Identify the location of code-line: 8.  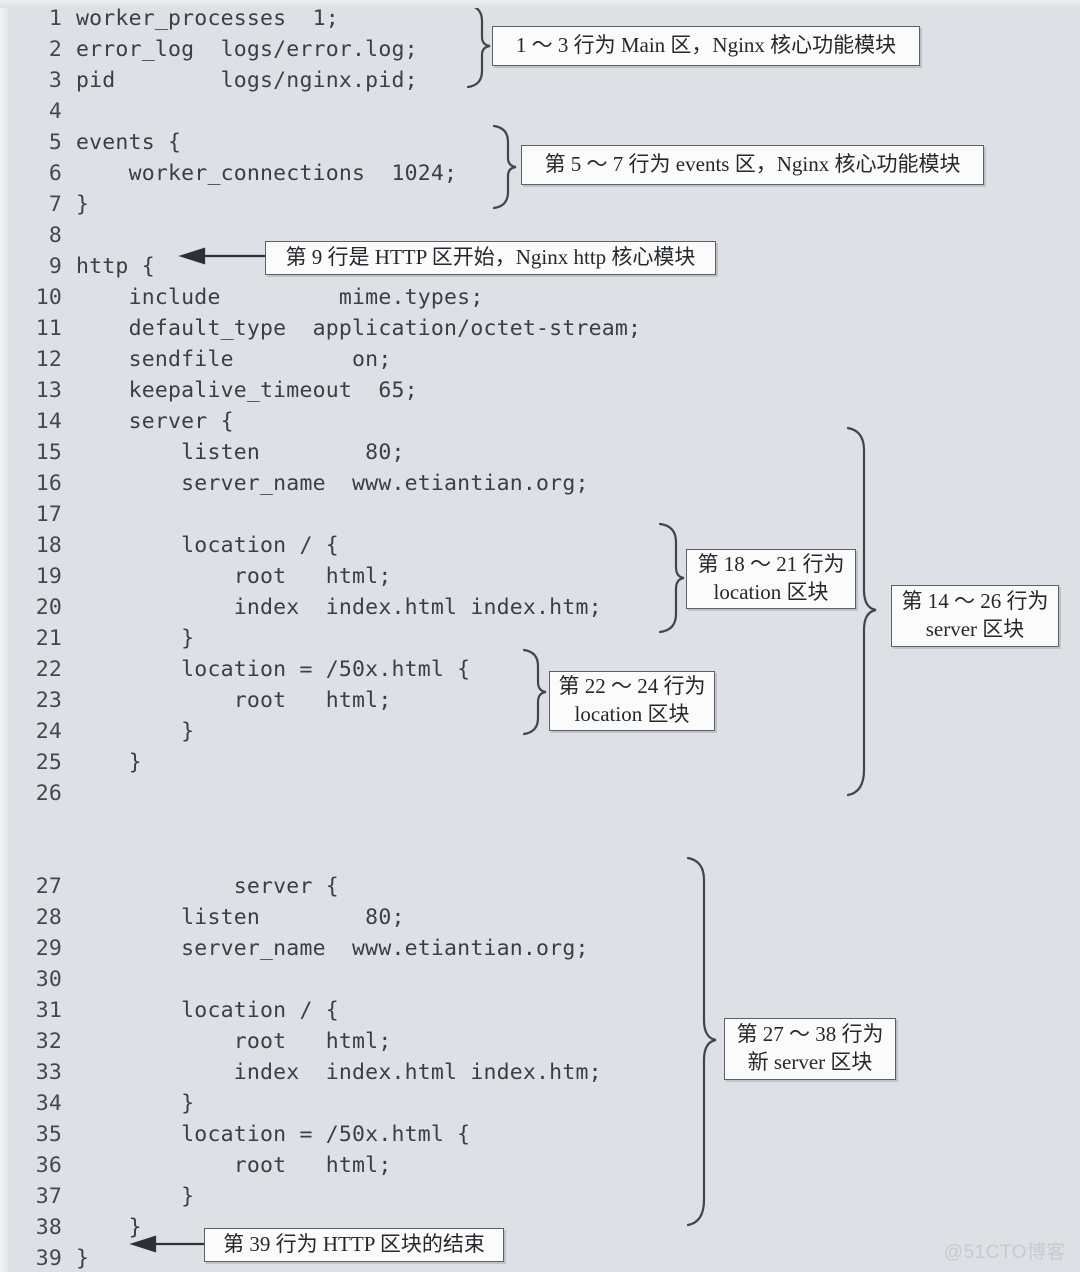
(38, 235).